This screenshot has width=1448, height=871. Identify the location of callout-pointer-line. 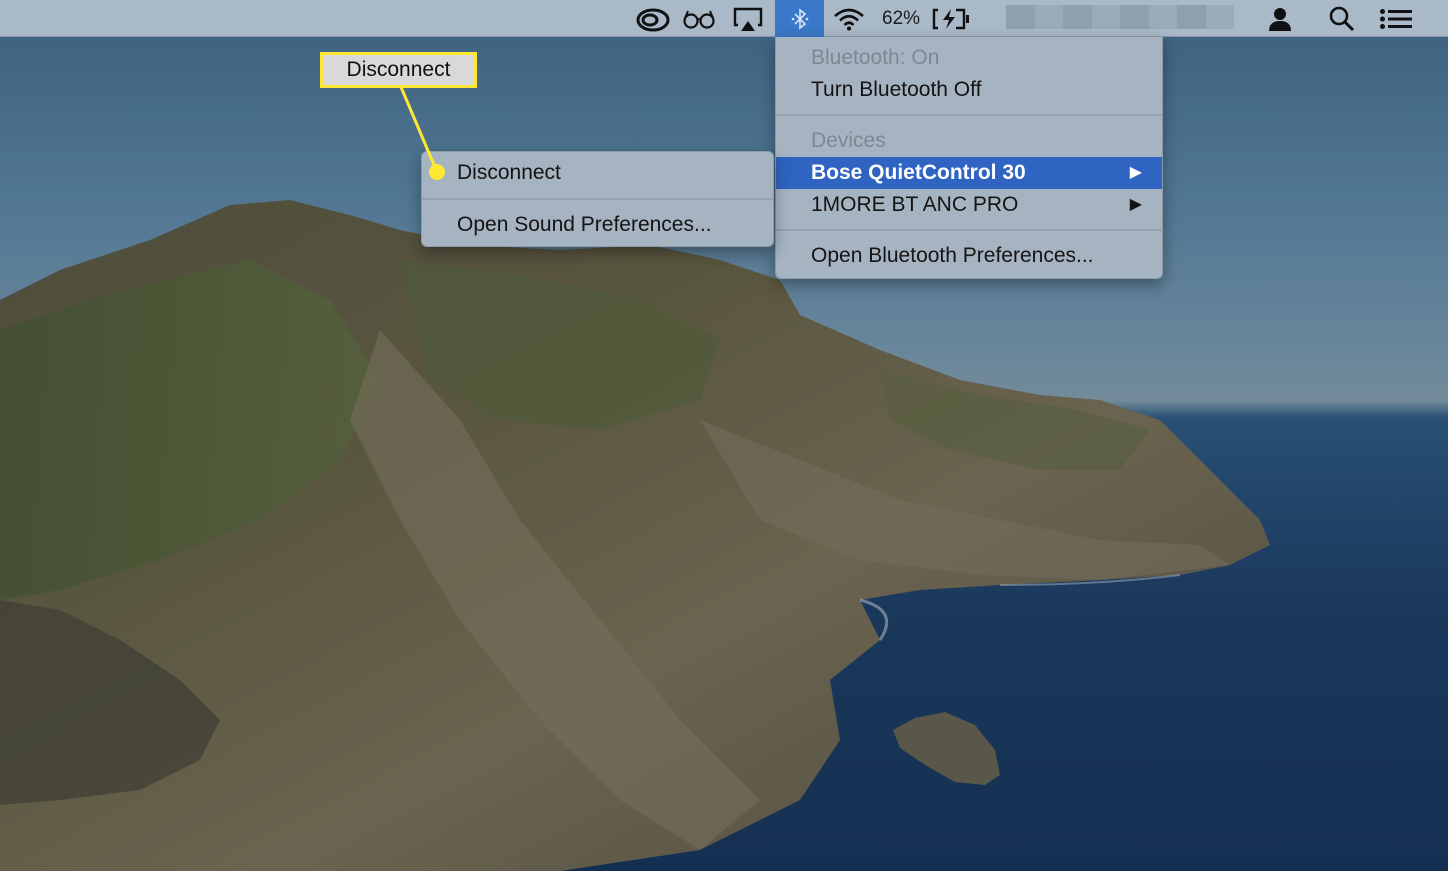
(419, 129).